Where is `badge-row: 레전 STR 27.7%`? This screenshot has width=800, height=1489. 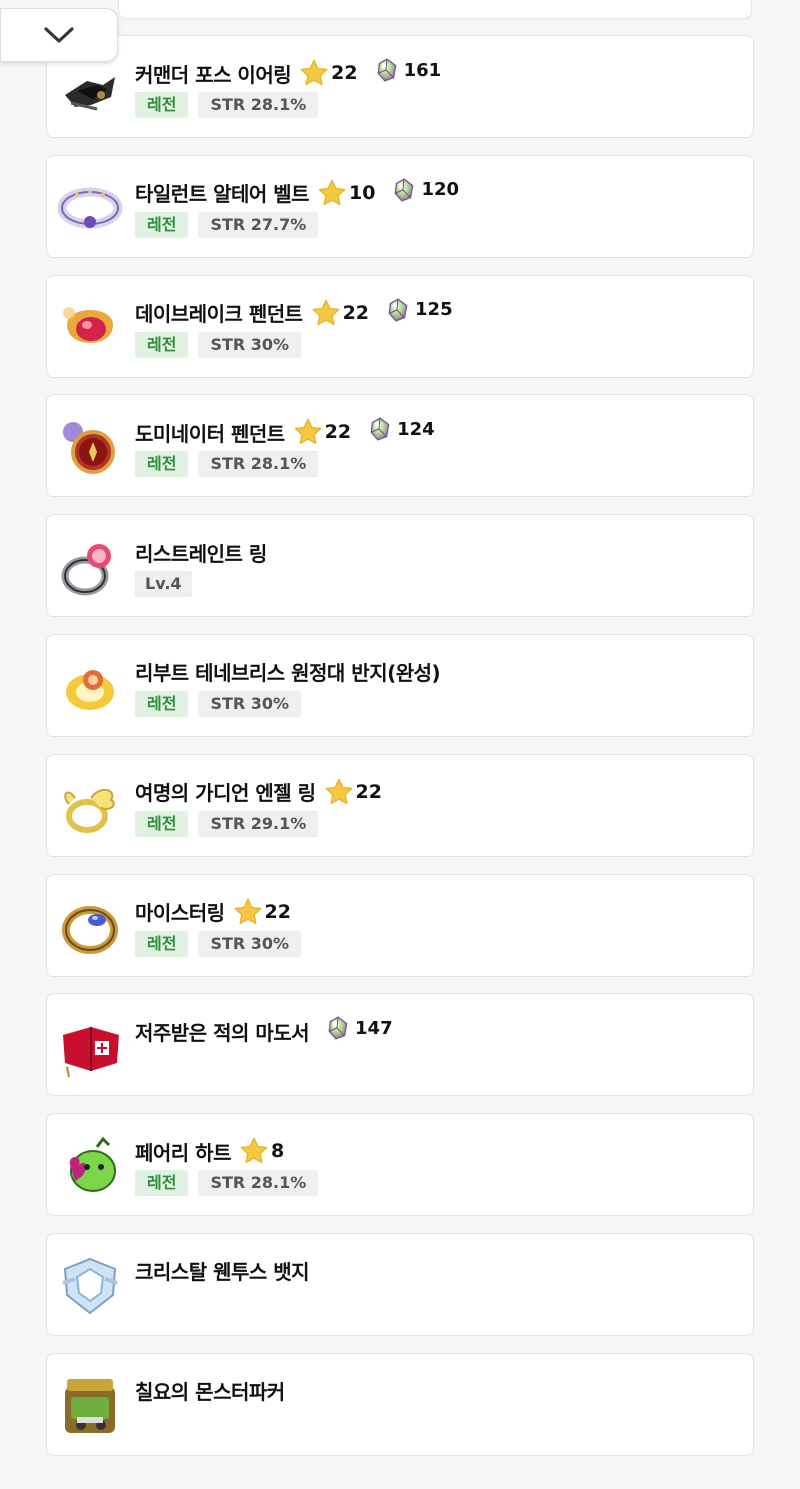 badge-row: 레전 STR 27.7% is located at coordinates (438, 224).